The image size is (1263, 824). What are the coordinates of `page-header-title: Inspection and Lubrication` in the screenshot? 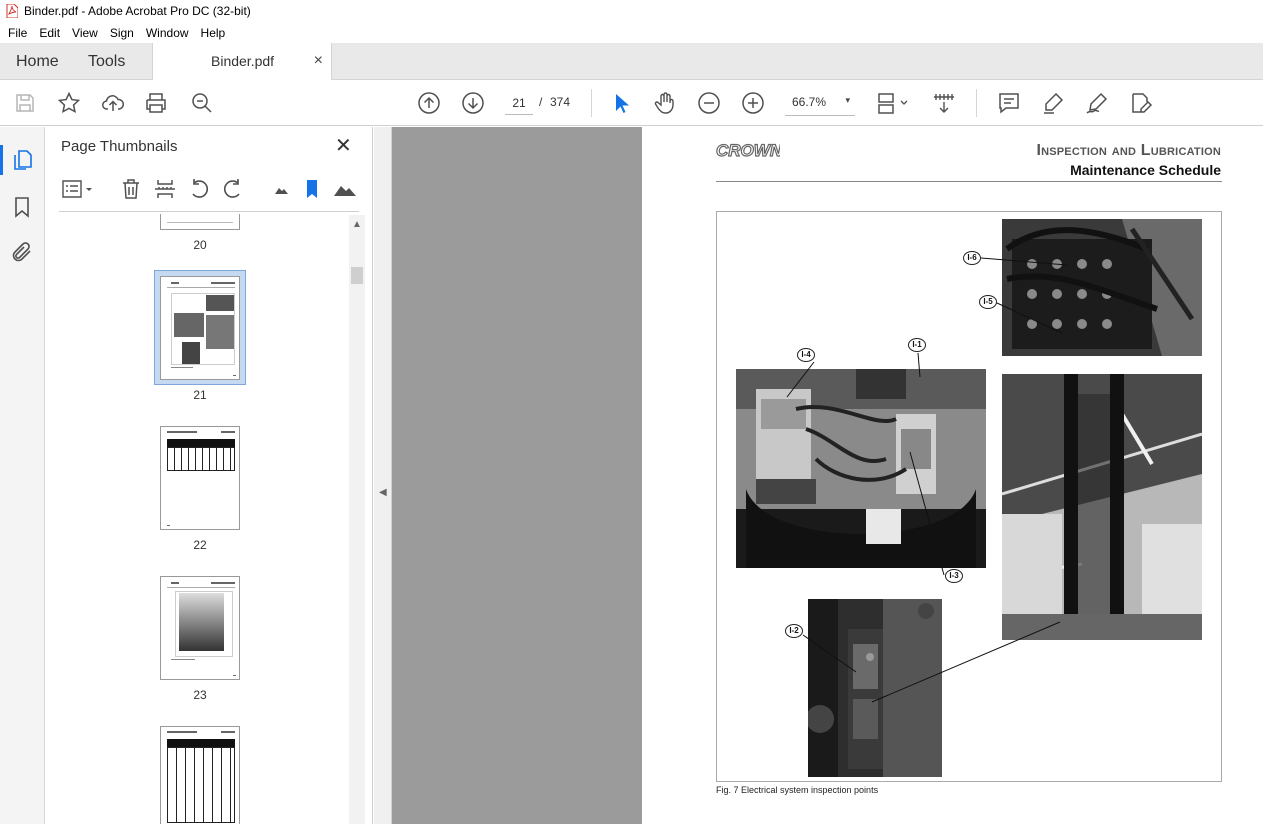 It's located at (1128, 150).